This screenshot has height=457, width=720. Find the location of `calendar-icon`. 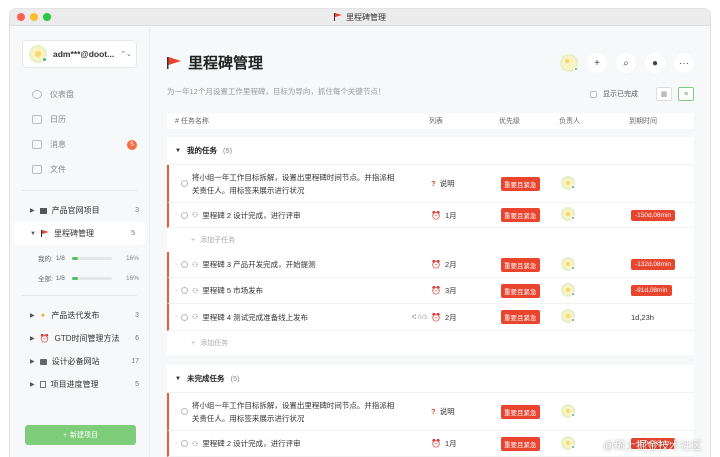

calendar-icon is located at coordinates (37, 119).